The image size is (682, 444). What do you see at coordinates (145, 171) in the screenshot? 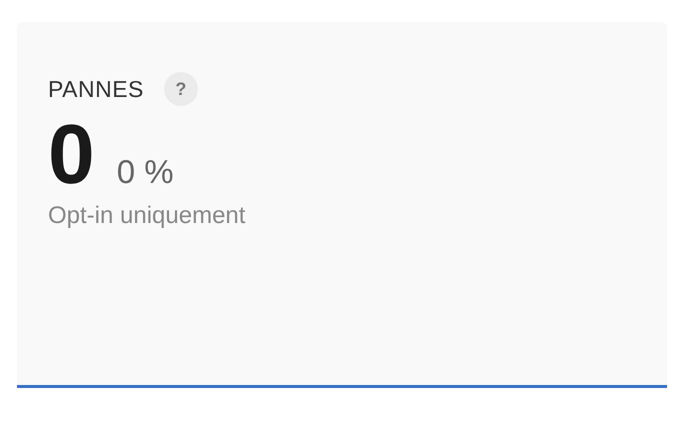
I see `stat-percent: 0 %` at bounding box center [145, 171].